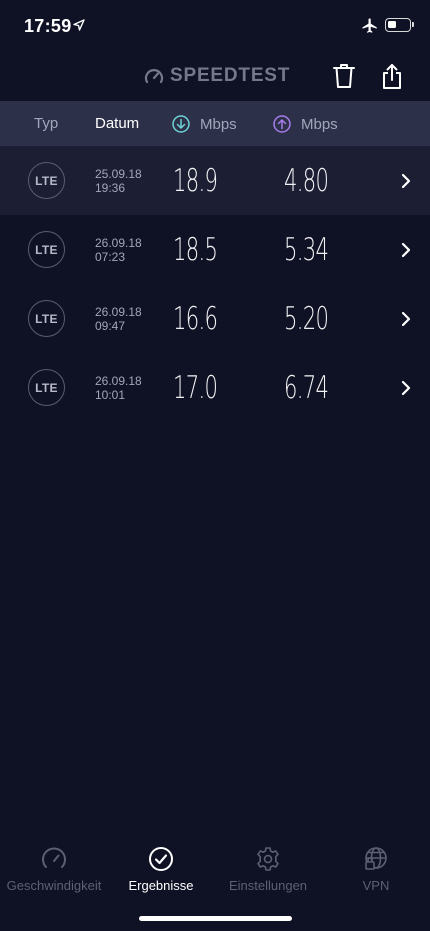 Image resolution: width=430 pixels, height=931 pixels. Describe the element at coordinates (376, 858) in the screenshot. I see `globe-lock-icon` at that location.